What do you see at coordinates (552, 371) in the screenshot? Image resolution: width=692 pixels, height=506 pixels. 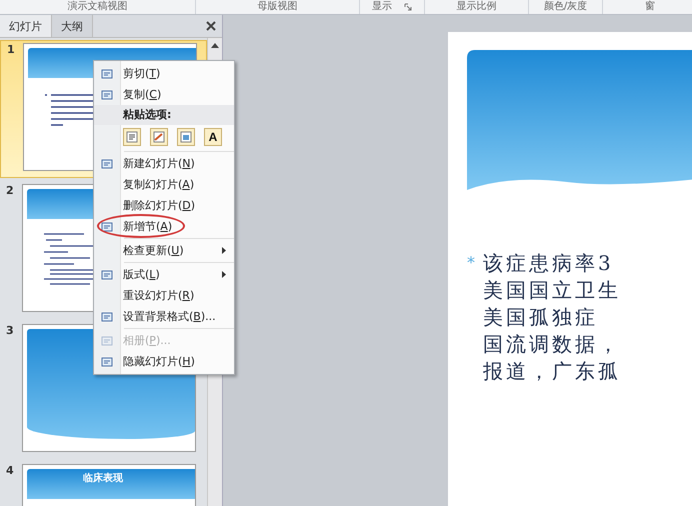 I see `slide-text-line: 报道，广东孤` at bounding box center [552, 371].